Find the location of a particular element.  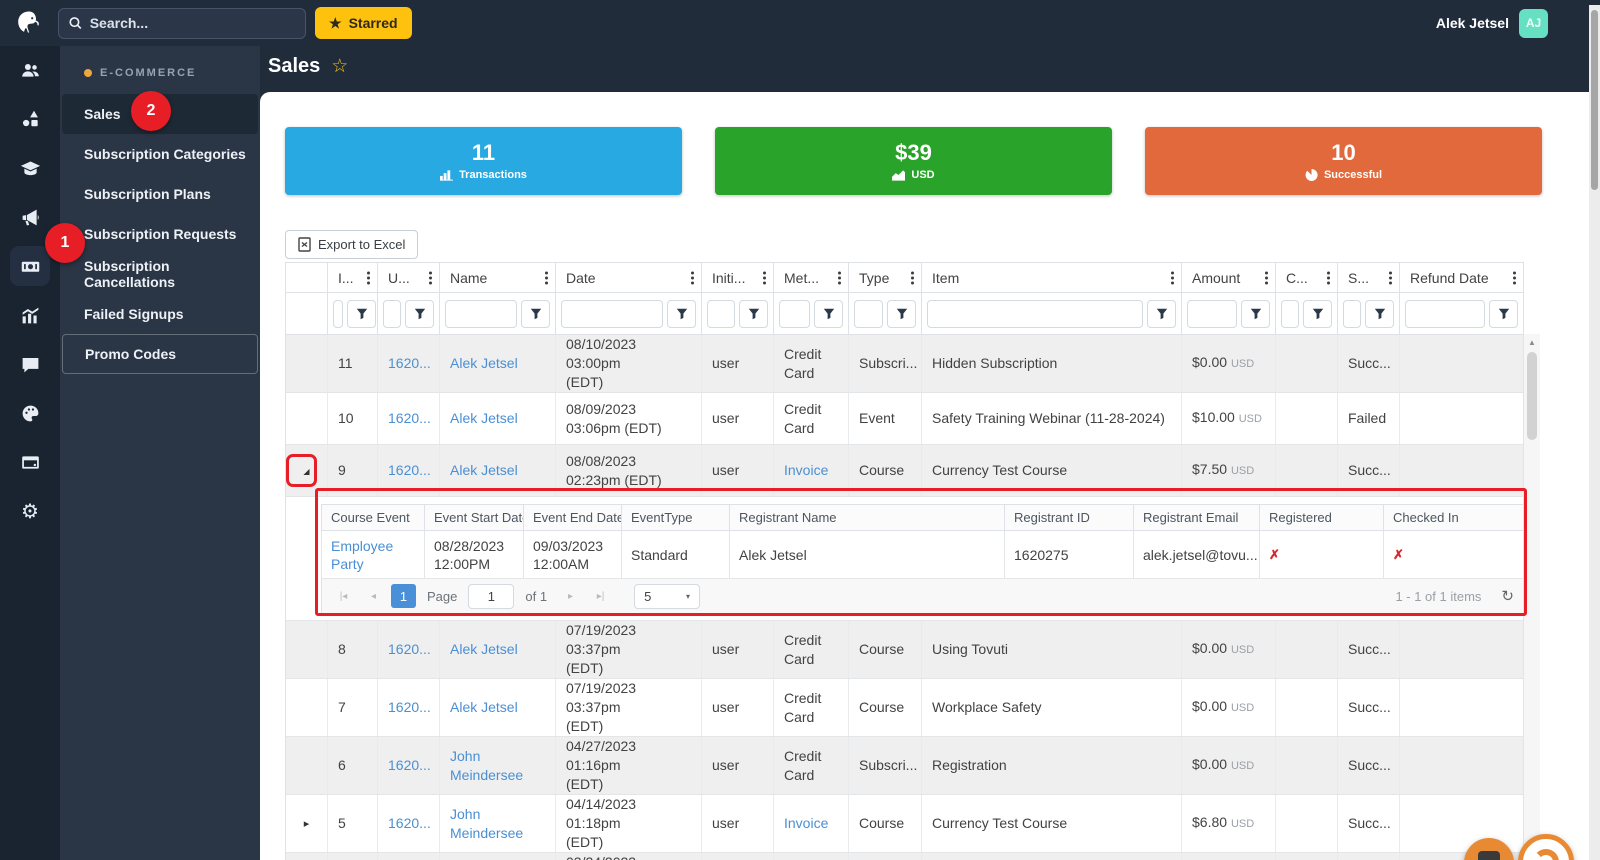

avatar: AJ is located at coordinates (1533, 23).